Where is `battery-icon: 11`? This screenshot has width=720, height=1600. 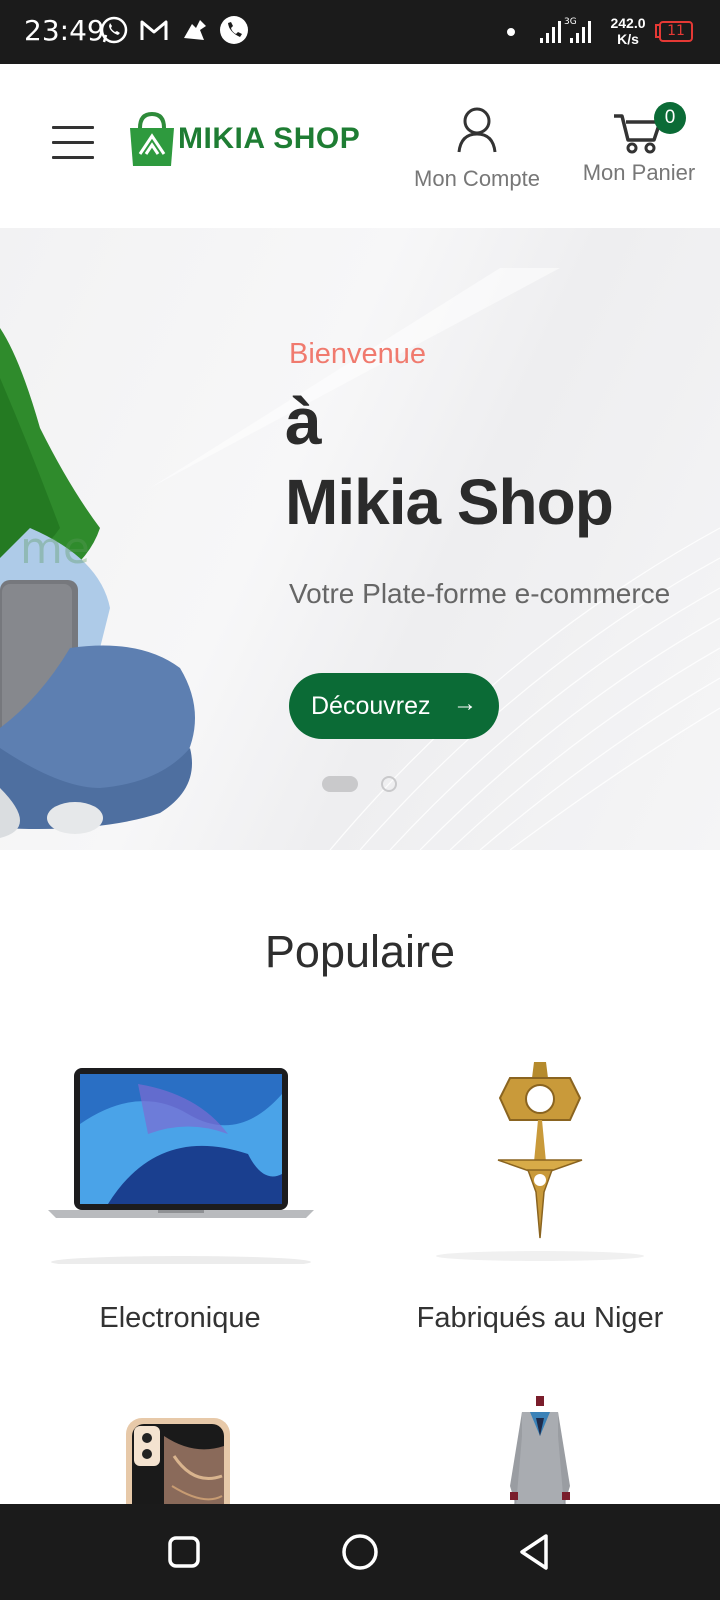
battery-icon: 11 is located at coordinates (675, 32).